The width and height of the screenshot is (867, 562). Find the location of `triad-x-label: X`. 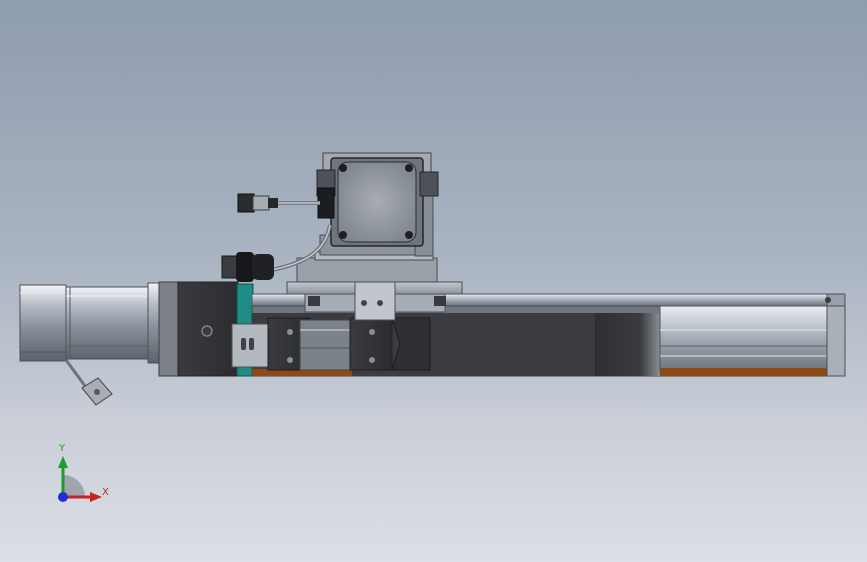

triad-x-label: X is located at coordinates (105, 492).